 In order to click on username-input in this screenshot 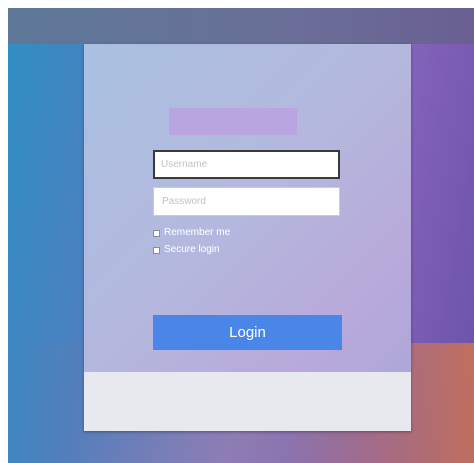, I will do `click(246, 164)`.